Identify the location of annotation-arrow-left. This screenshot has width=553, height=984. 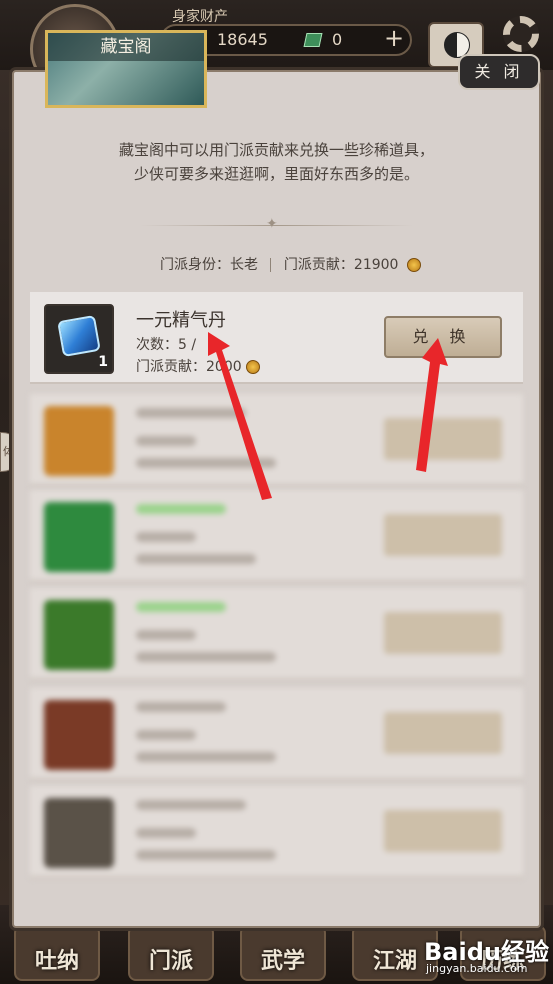
(240, 416).